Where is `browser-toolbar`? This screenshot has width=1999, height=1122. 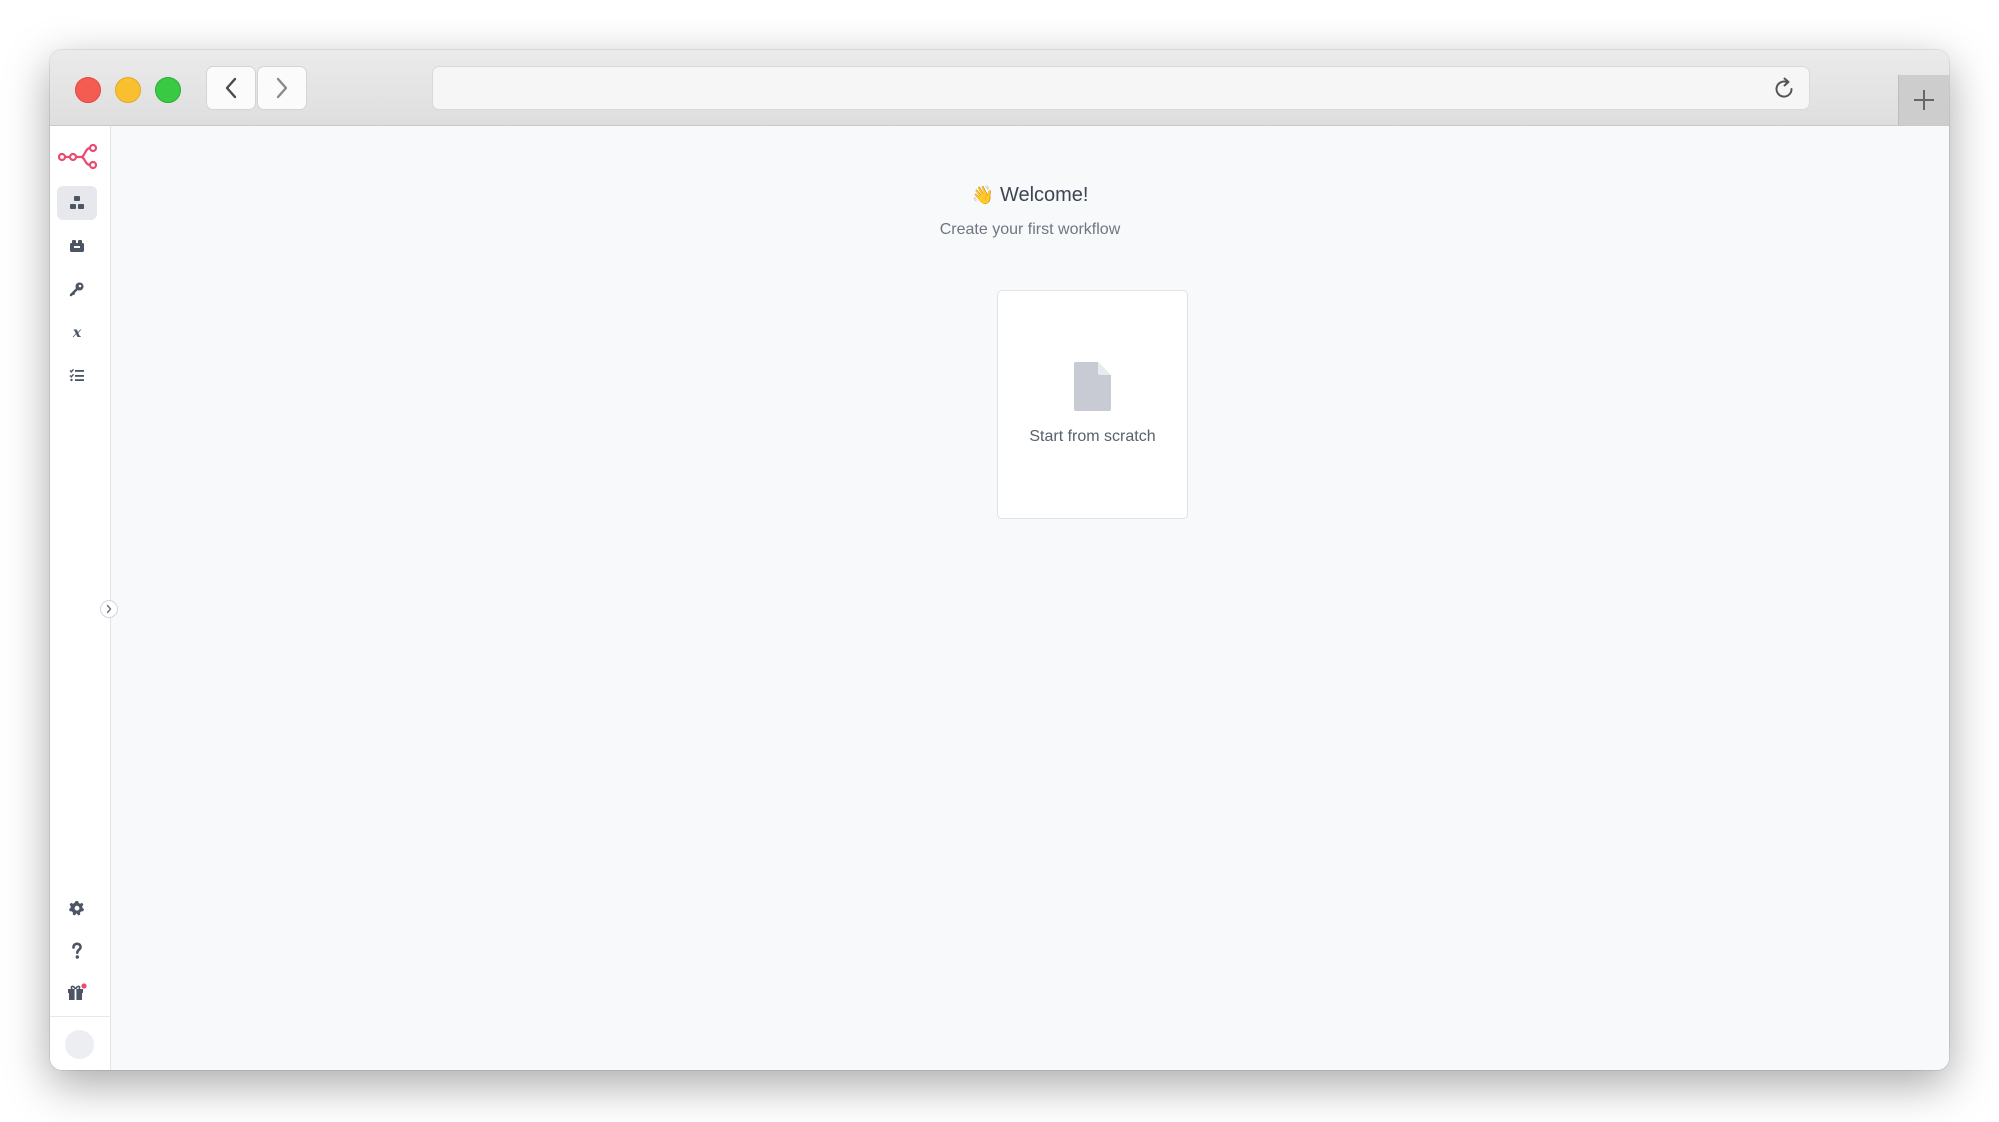 browser-toolbar is located at coordinates (999, 88).